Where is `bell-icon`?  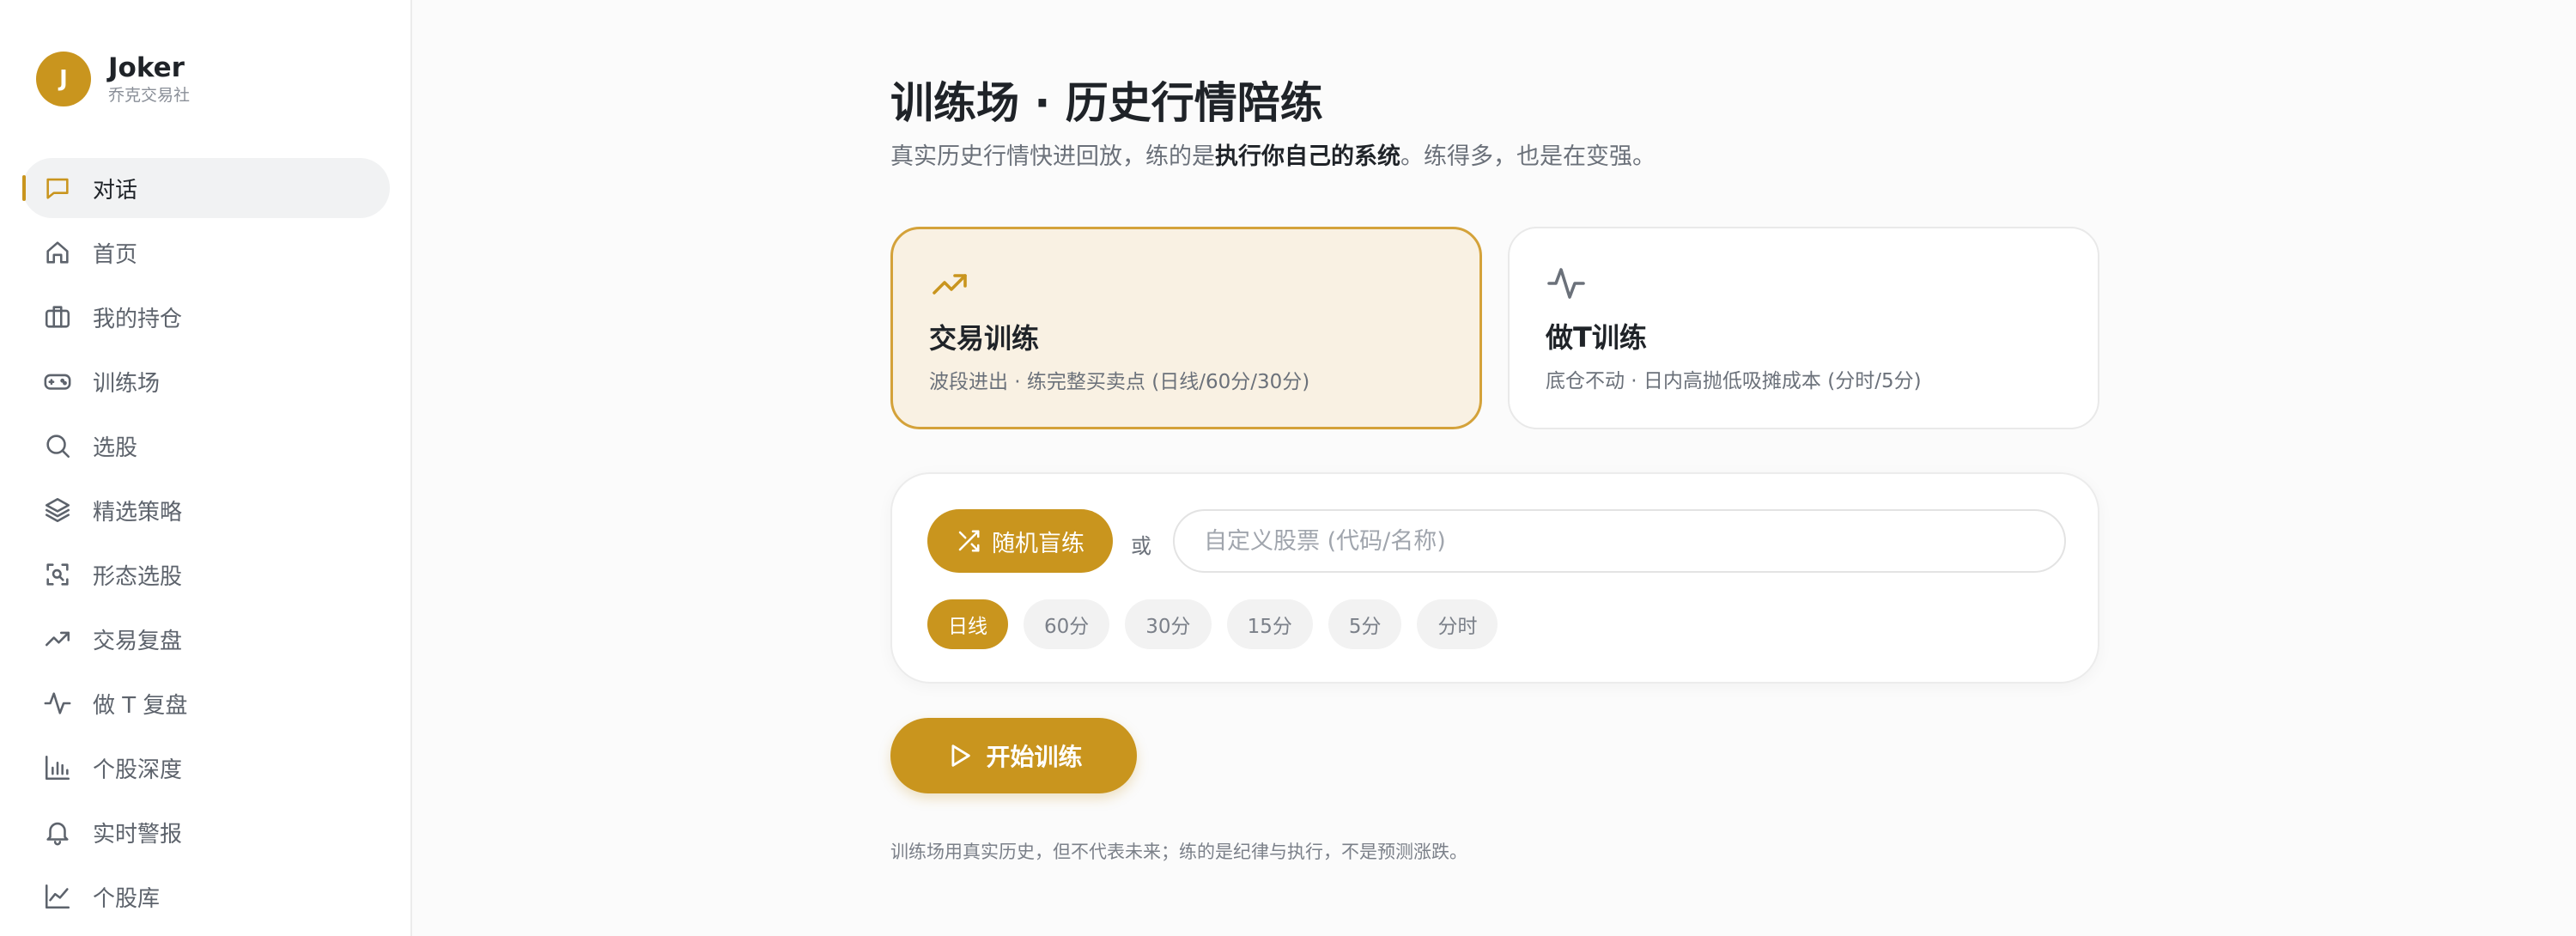 bell-icon is located at coordinates (58, 832).